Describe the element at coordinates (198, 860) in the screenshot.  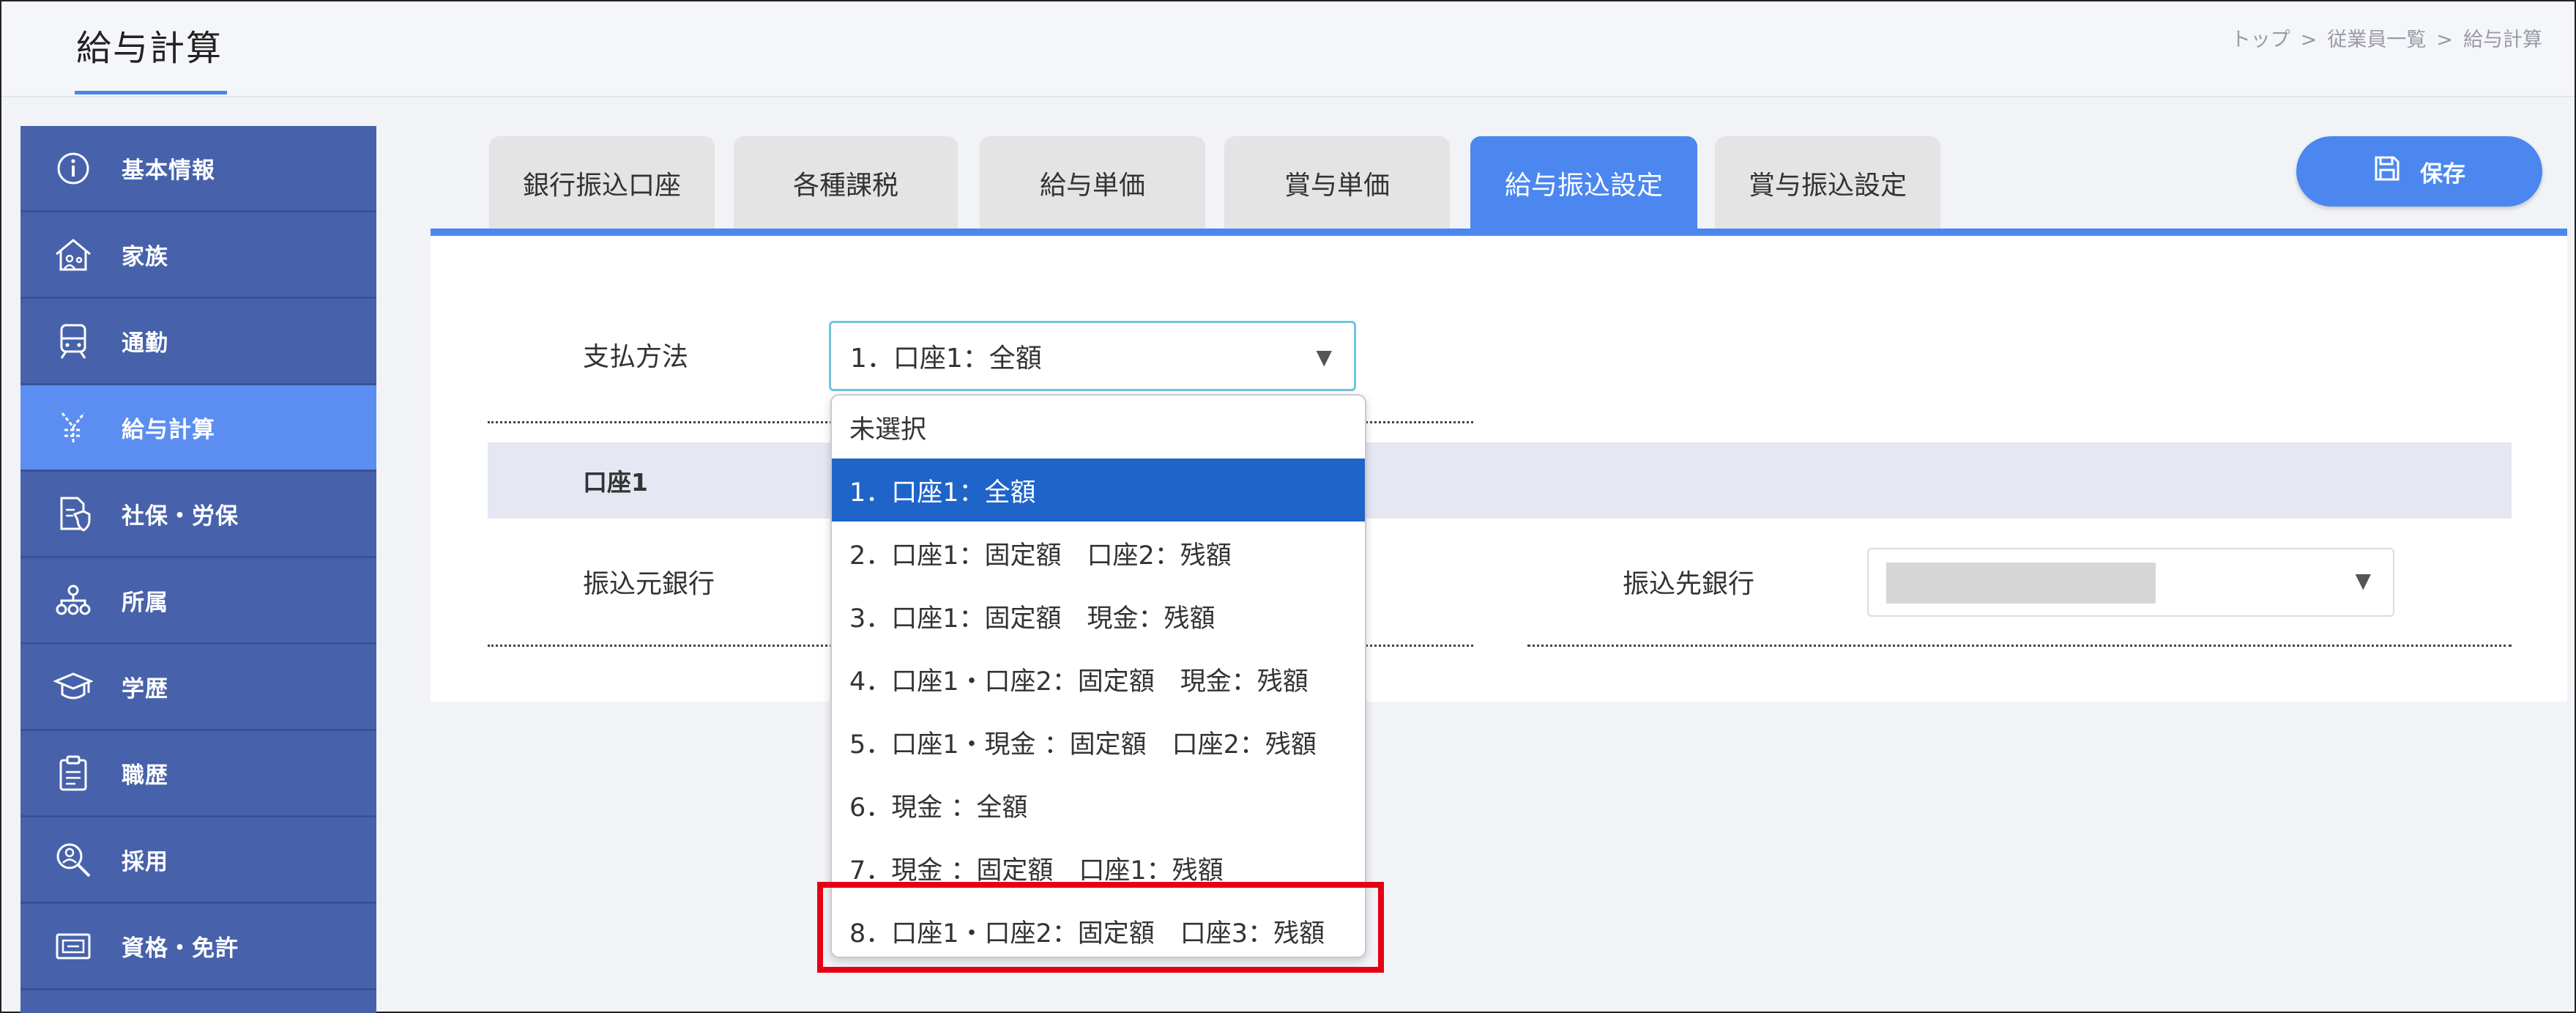
I see `sidebar-item-recruitment: 採用` at that location.